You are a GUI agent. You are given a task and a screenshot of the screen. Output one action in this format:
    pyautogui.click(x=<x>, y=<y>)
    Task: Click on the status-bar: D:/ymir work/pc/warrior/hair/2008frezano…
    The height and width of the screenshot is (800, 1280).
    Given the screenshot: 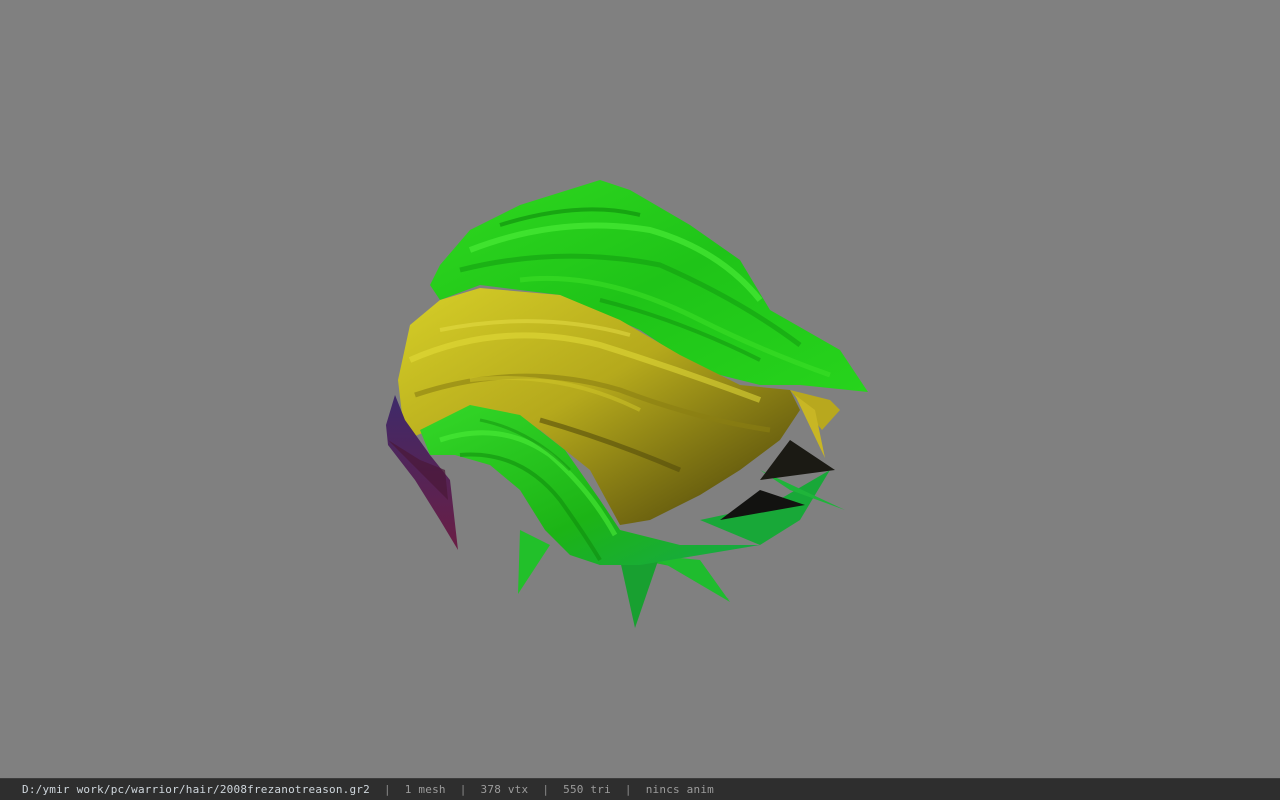 What is the action you would take?
    pyautogui.click(x=640, y=789)
    